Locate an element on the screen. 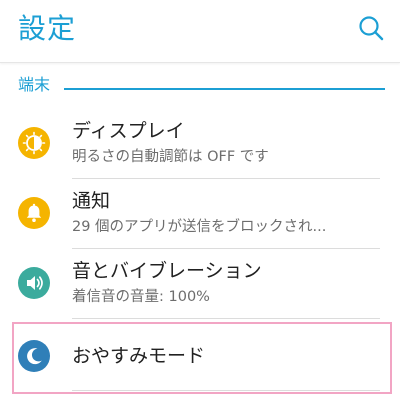 The image size is (400, 407). bell-icon is located at coordinates (34, 213).